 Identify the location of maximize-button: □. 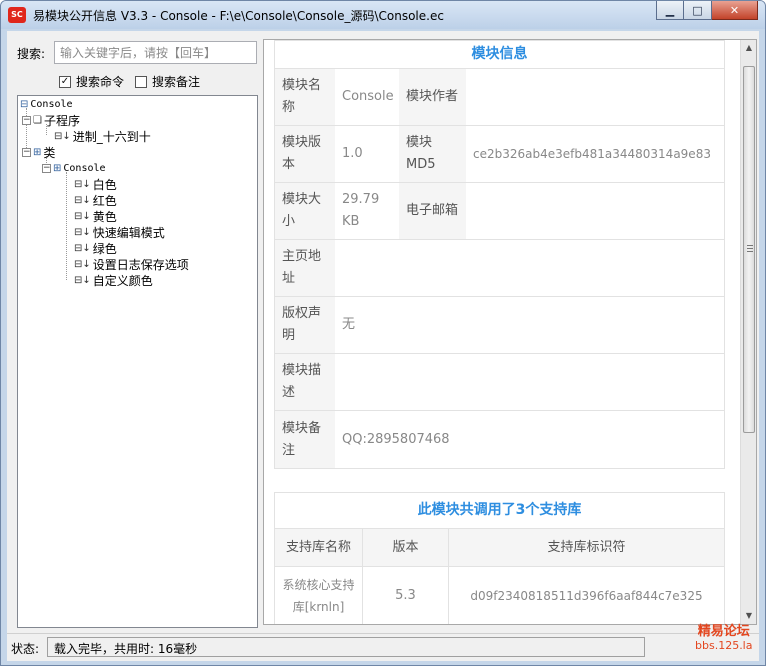
(698, 10).